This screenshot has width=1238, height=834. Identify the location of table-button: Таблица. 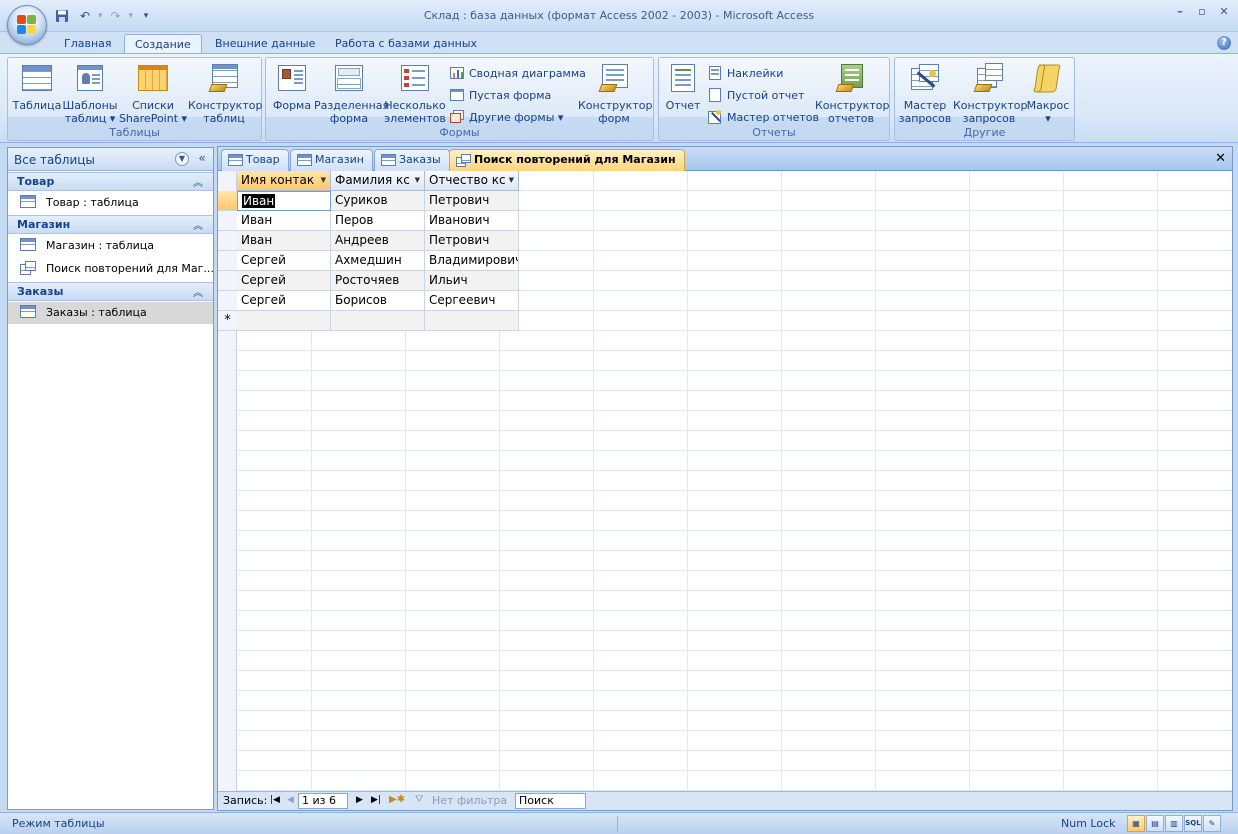
(37, 87).